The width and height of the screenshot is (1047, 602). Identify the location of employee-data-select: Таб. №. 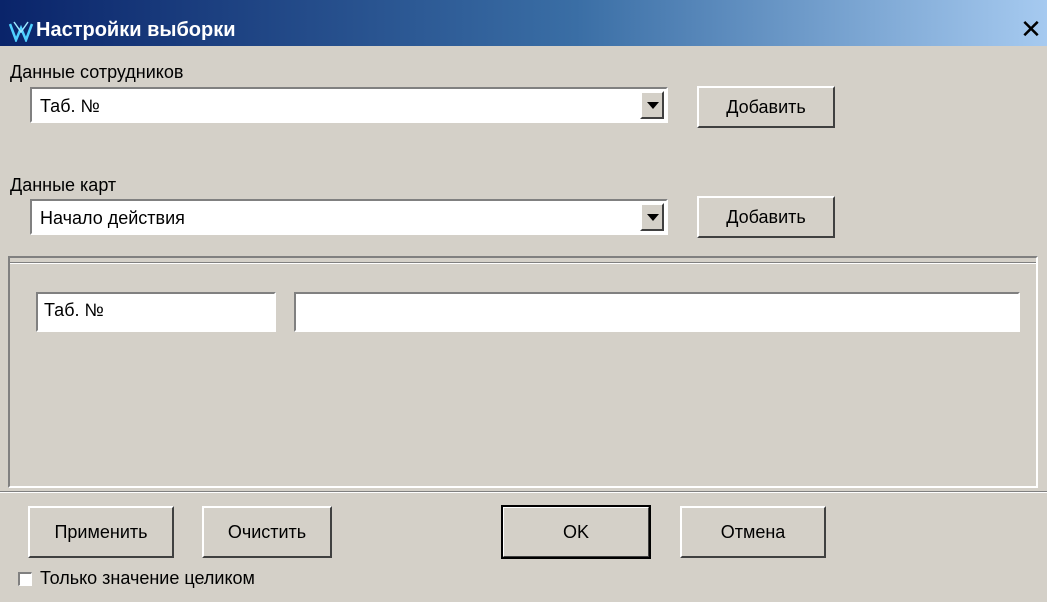
(349, 105).